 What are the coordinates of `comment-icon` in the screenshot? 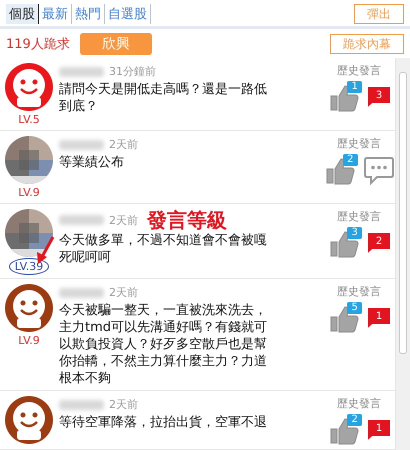 It's located at (379, 170).